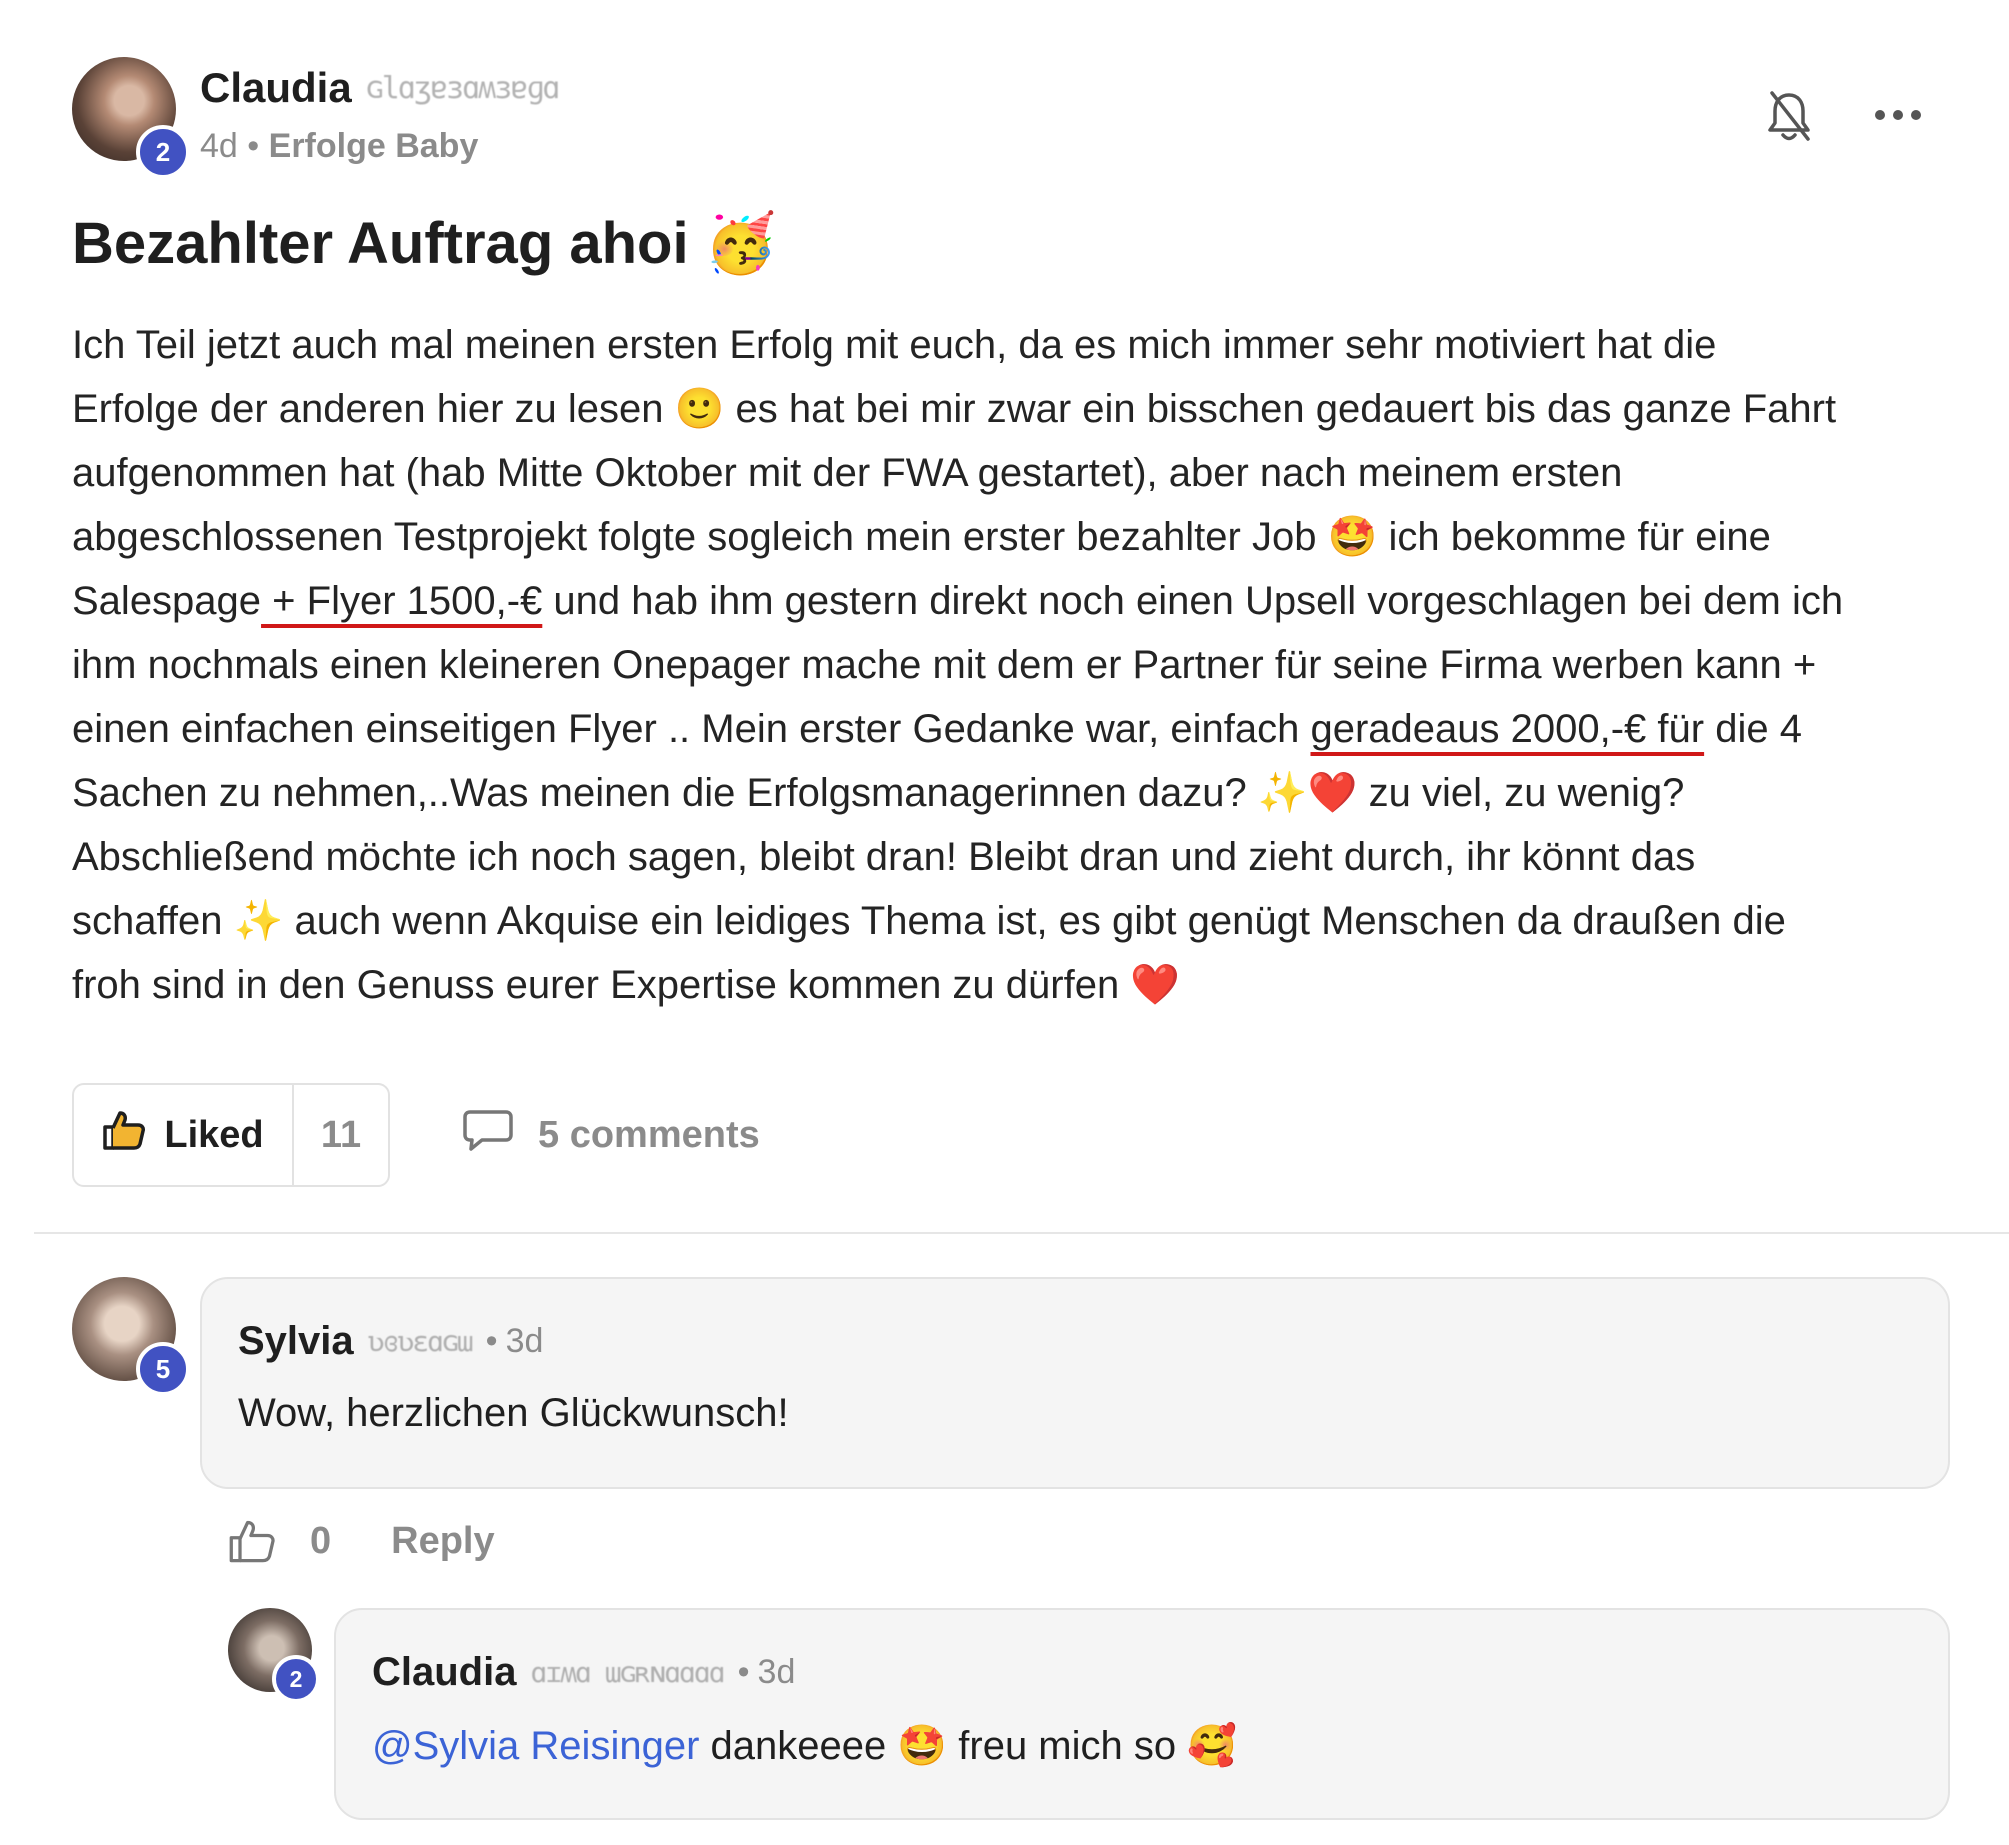 The width and height of the screenshot is (2009, 1845). What do you see at coordinates (463, 88) in the screenshot?
I see `redacted-surname: ɢlɑʒɐɜɑʍɜɐɡɑ` at bounding box center [463, 88].